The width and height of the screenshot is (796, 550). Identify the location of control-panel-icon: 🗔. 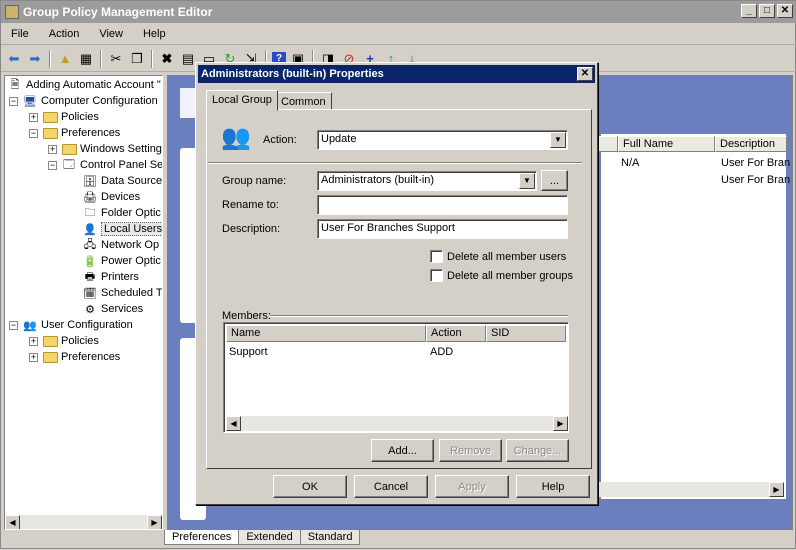
(69, 164).